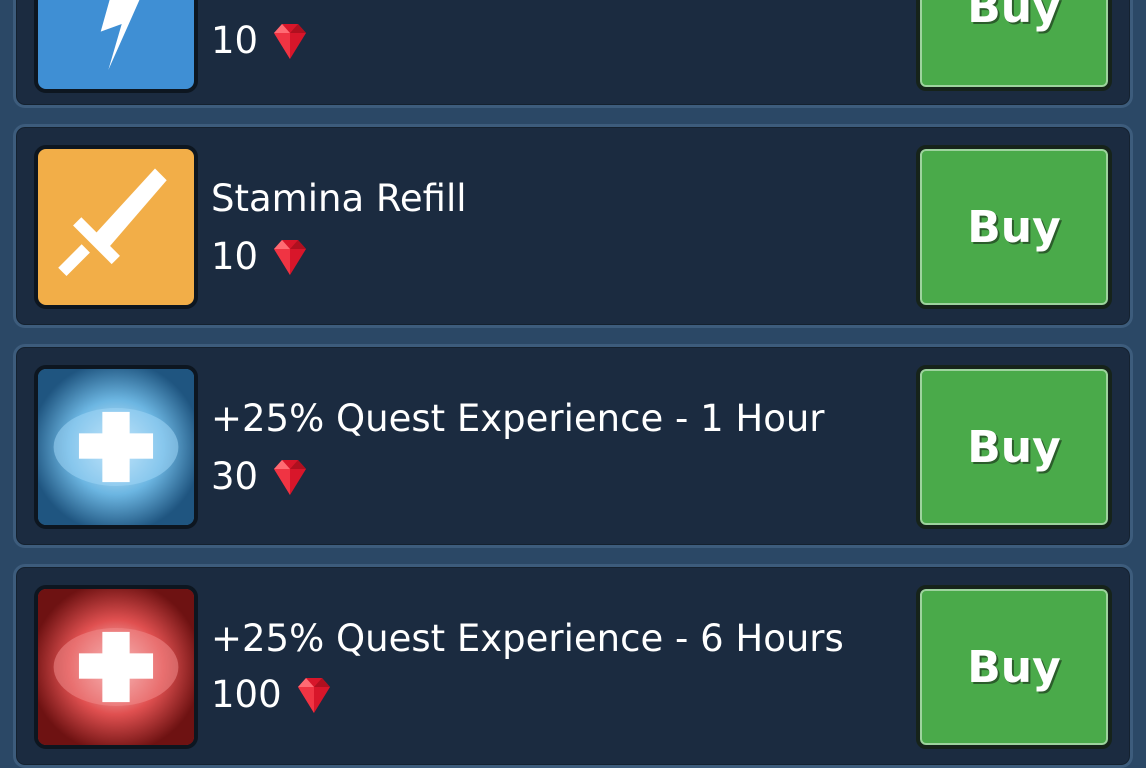 Image resolution: width=1146 pixels, height=768 pixels. I want to click on lightning-bolt-icon, so click(116, 46).